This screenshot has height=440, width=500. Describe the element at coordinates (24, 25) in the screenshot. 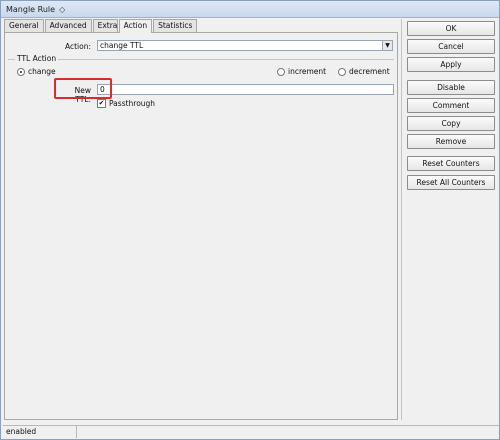

I see `tab-general: General` at that location.